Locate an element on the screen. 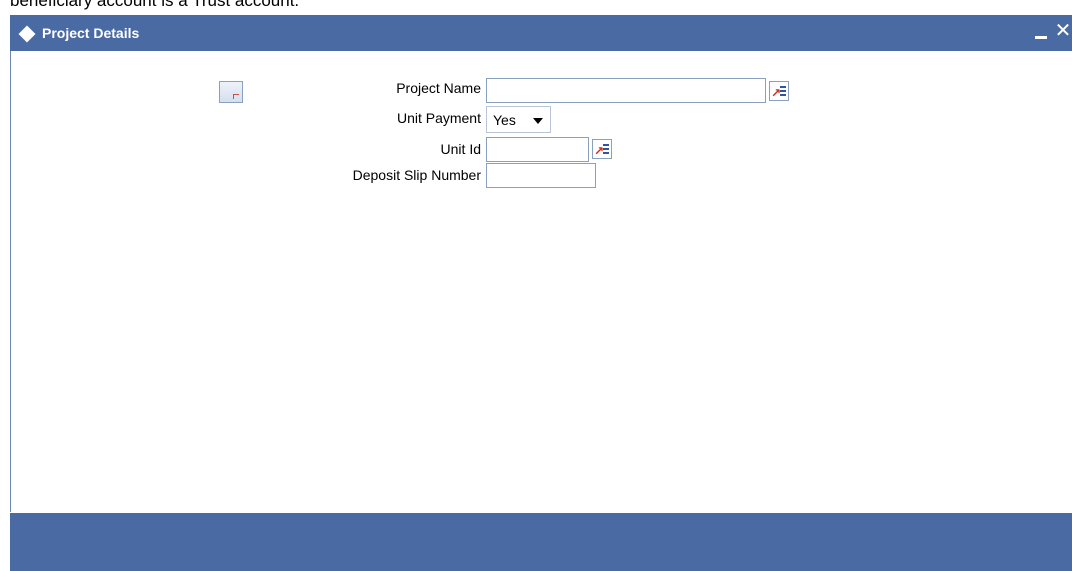 This screenshot has width=1072, height=571. unit-payment-selected: Yes is located at coordinates (504, 120).